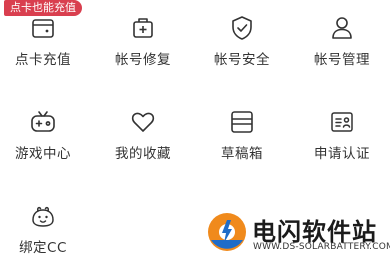 The image size is (390, 262). Describe the element at coordinates (46, 45) in the screenshot. I see `menu-item-card-recharge: 点卡充值` at that location.